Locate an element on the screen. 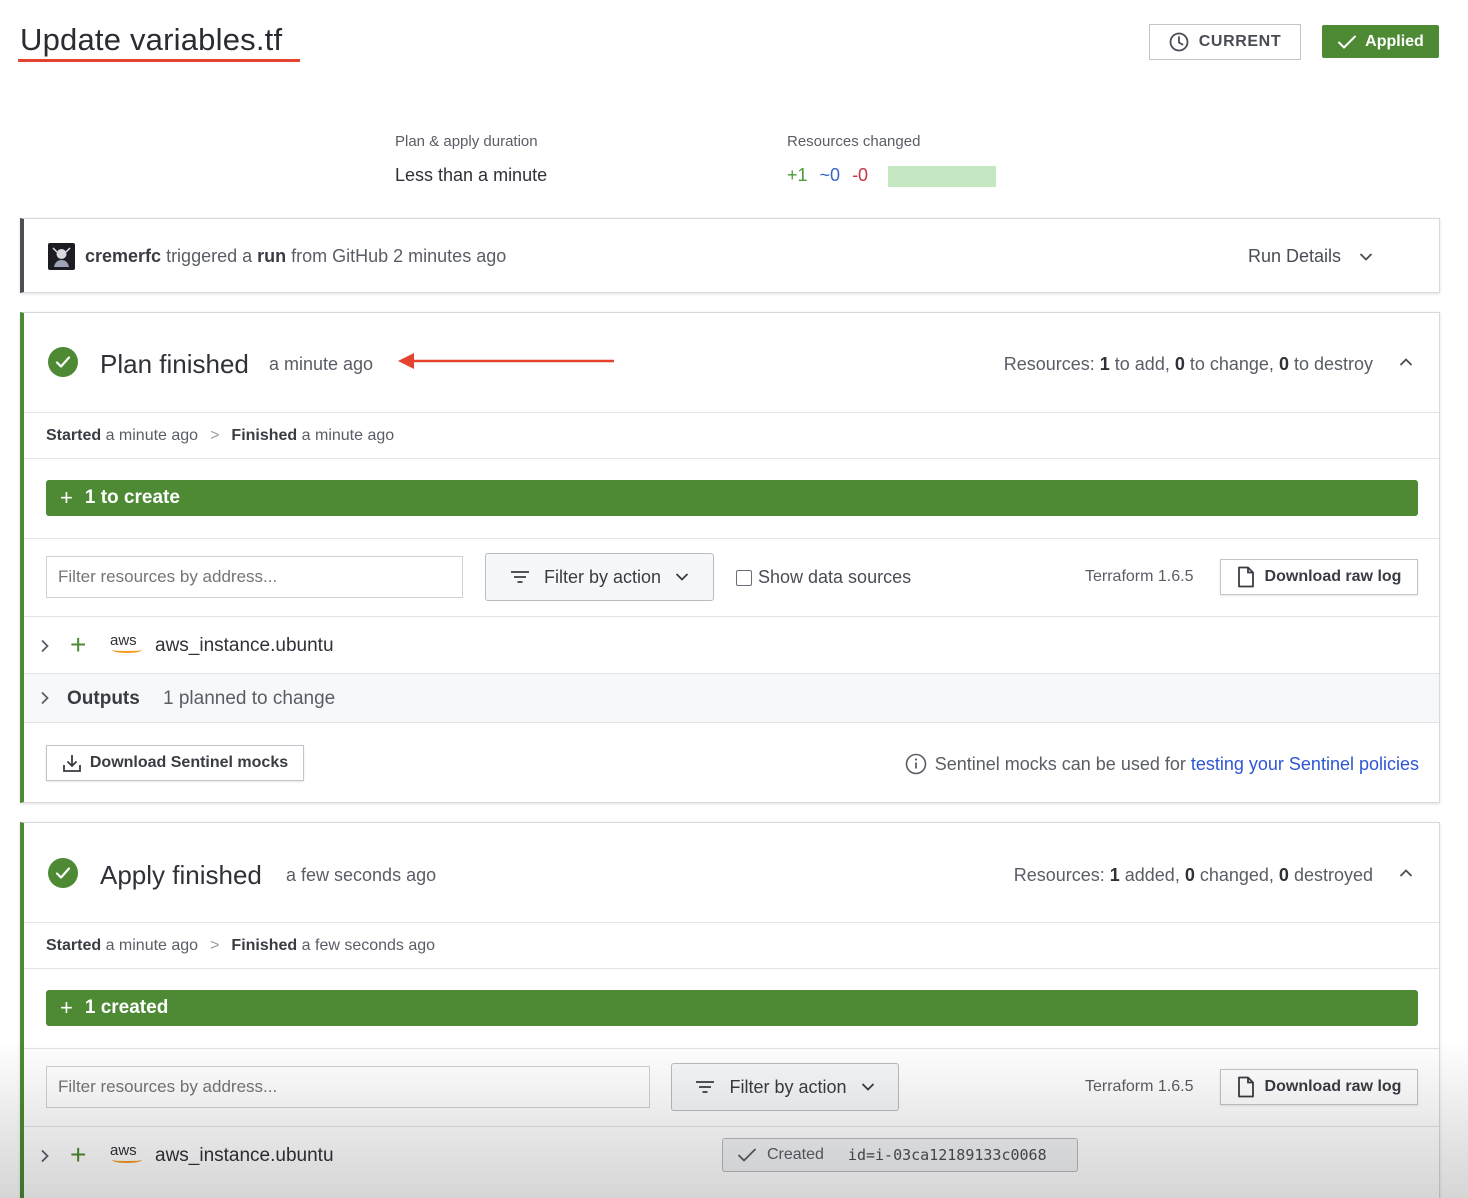  run-details-label: Run Details is located at coordinates (1294, 256).